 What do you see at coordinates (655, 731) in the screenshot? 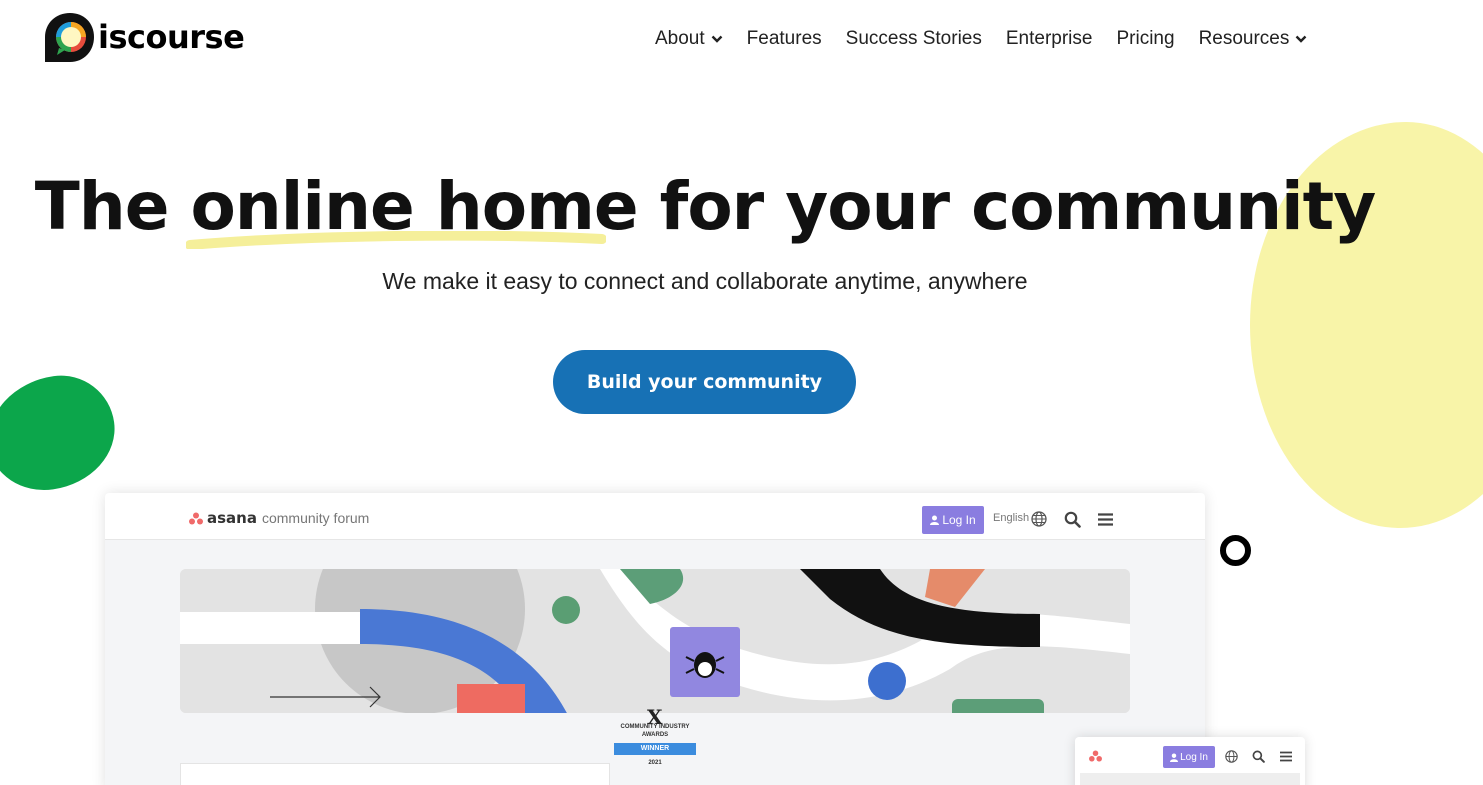
I see `award-title: COMMUNITY INDUSTRY AWARDS` at bounding box center [655, 731].